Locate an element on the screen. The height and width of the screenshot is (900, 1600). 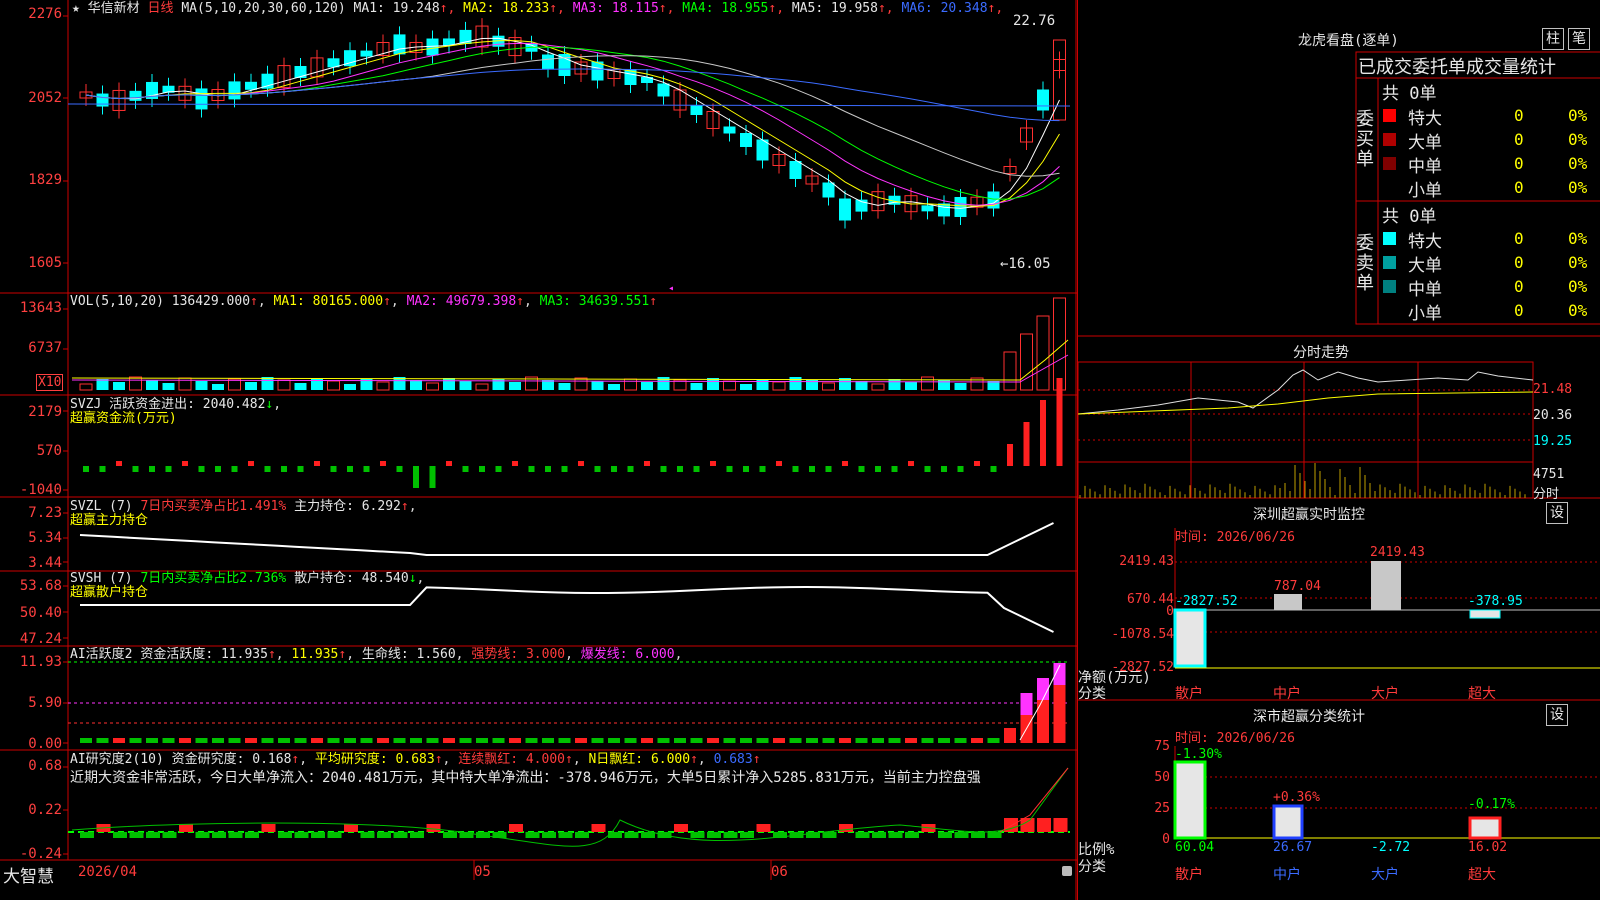
bar-view-button: 柱 is located at coordinates (1553, 39).